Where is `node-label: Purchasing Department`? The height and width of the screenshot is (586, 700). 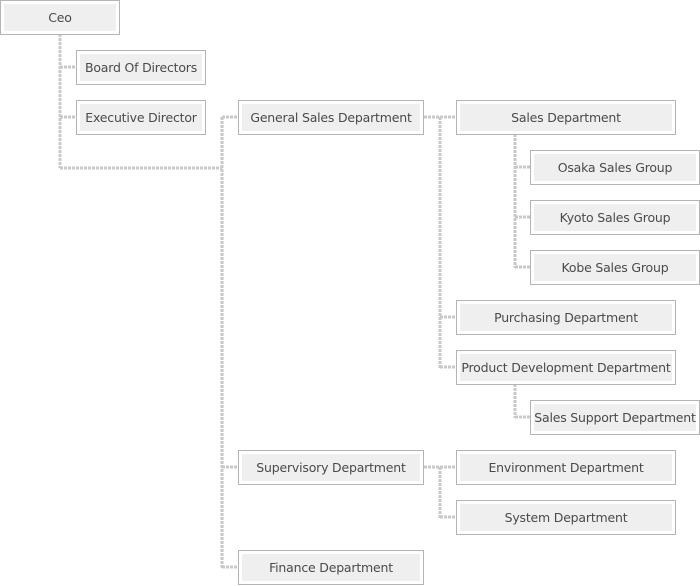 node-label: Purchasing Department is located at coordinates (566, 317).